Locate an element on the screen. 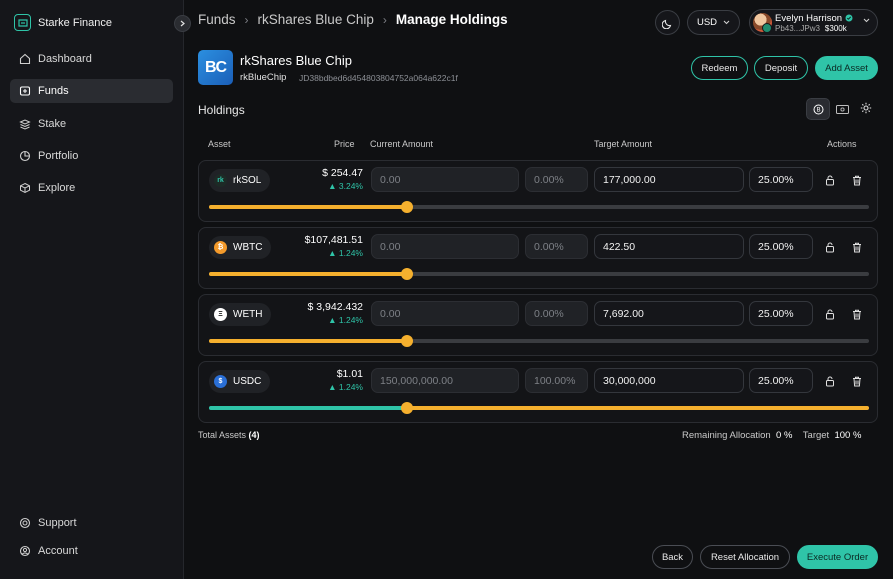 This screenshot has width=893, height=579. user-address: Pb43...JPw3 is located at coordinates (797, 28).